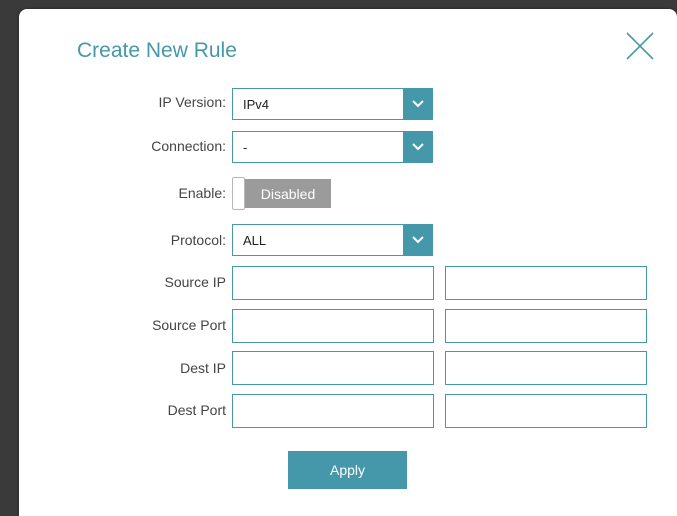  I want to click on source-port-label: Source Port, so click(189, 325).